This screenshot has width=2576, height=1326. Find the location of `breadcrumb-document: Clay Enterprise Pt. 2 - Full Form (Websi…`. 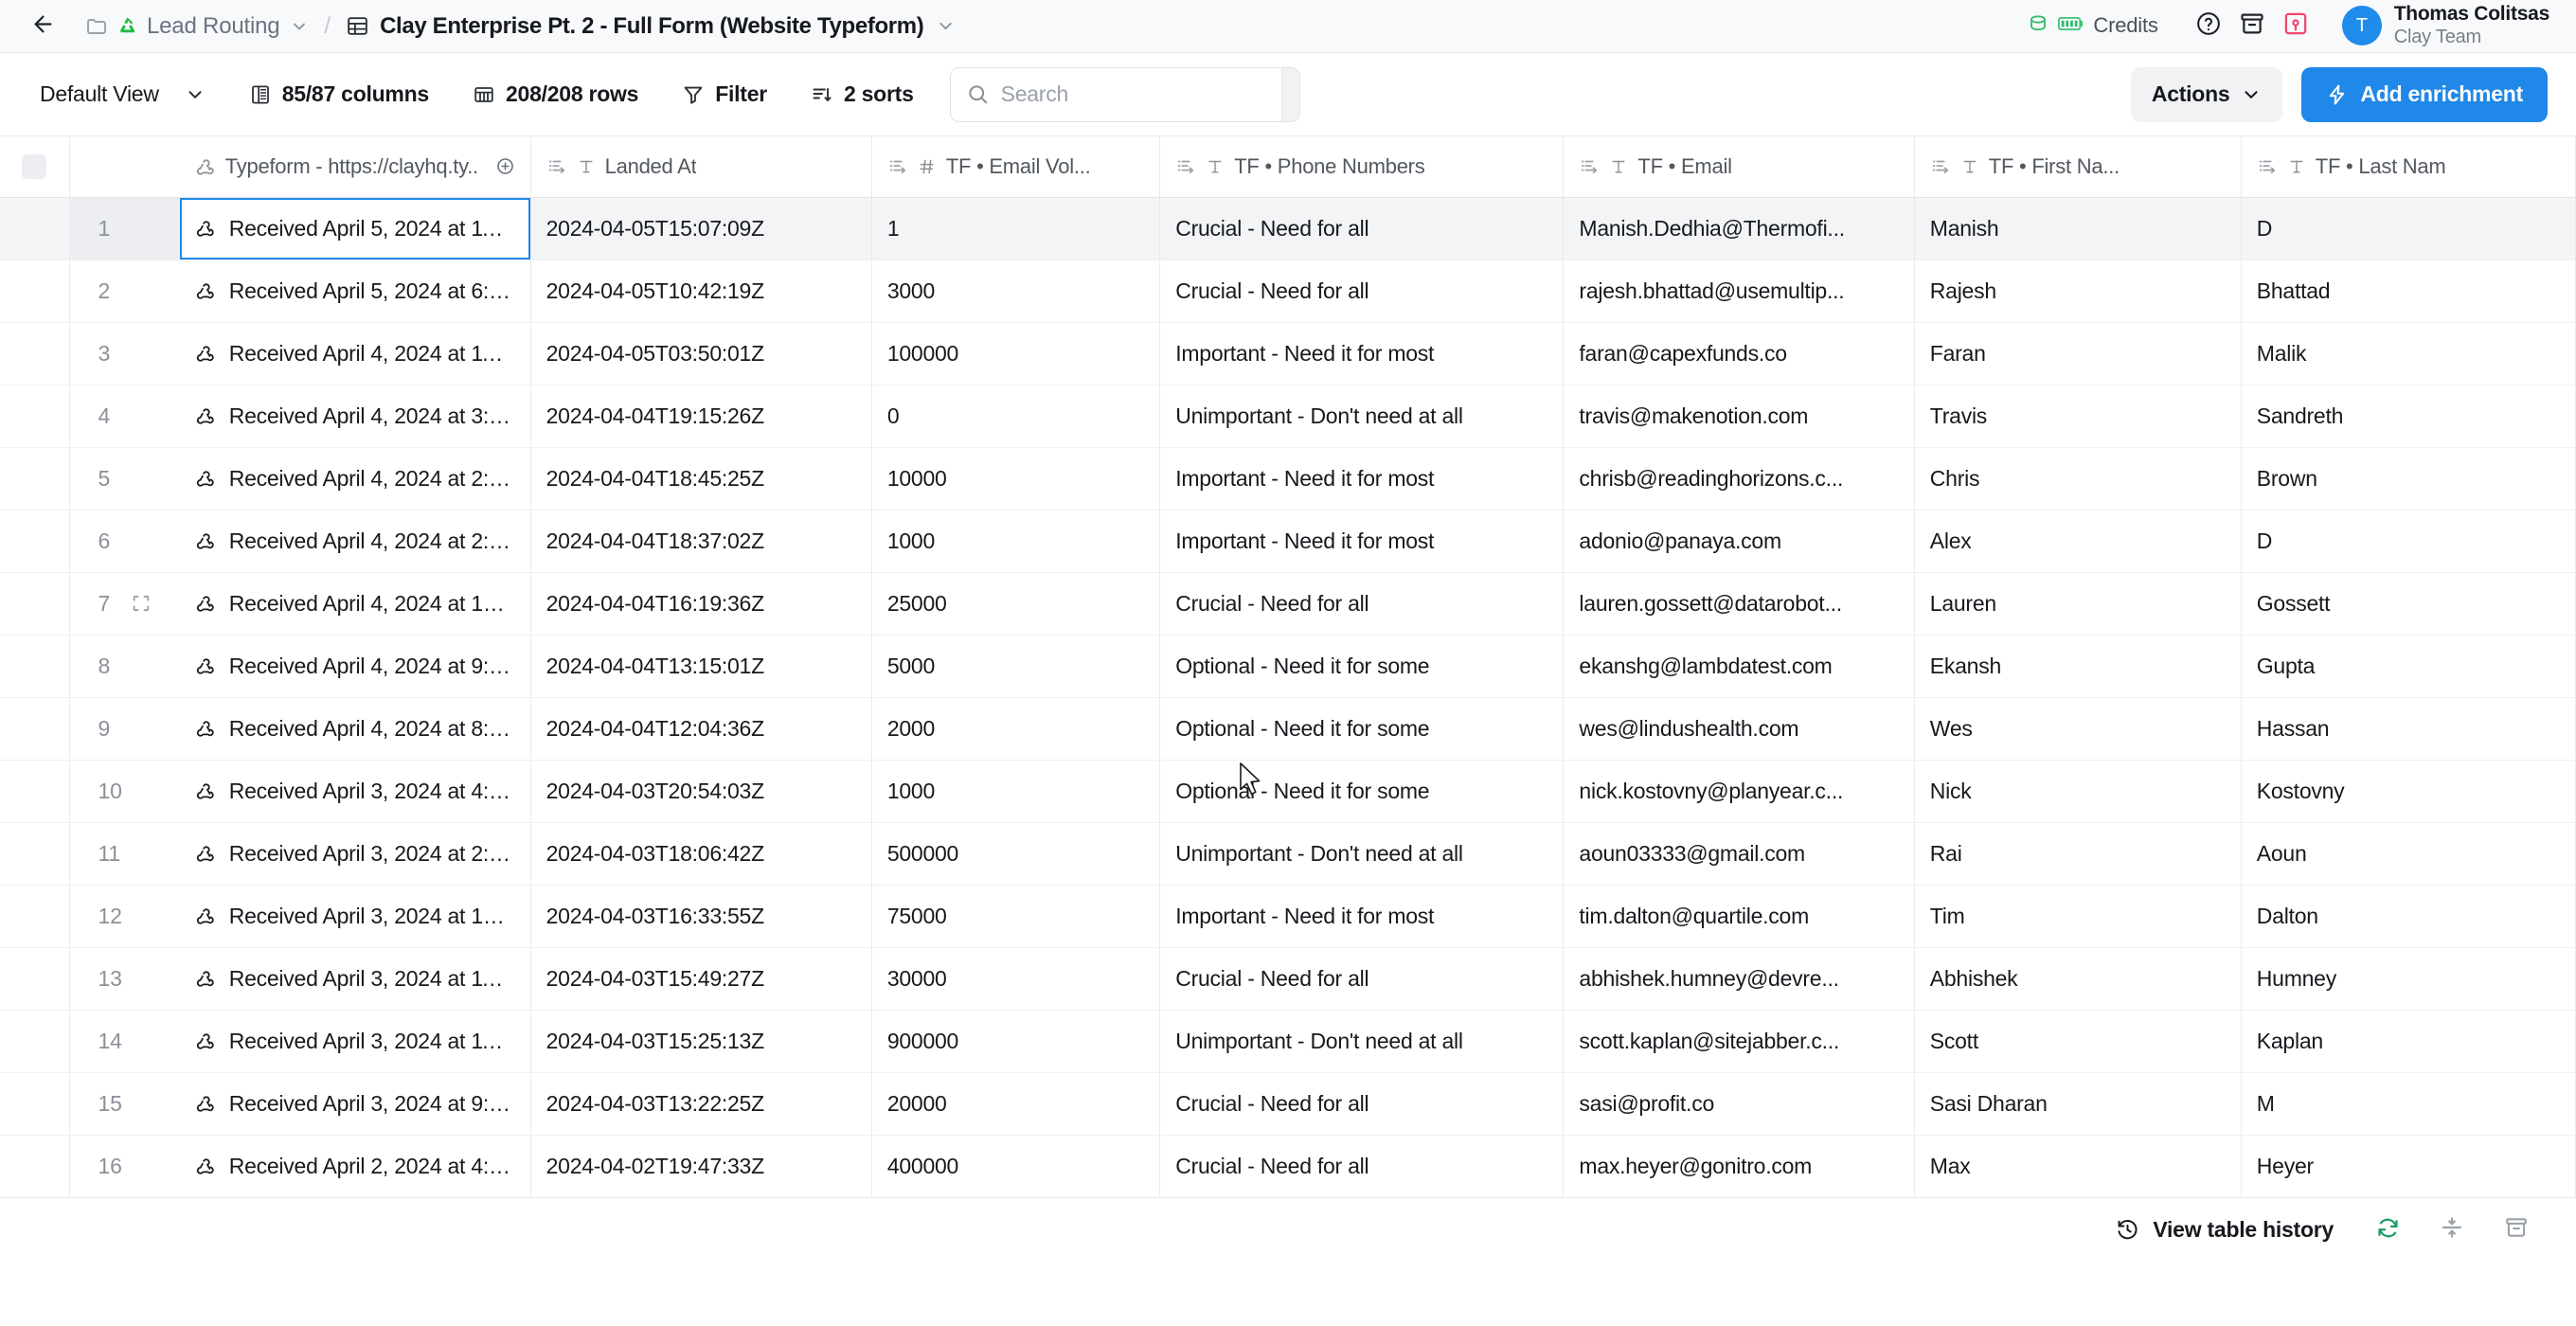

breadcrumb-document: Clay Enterprise Pt. 2 - Full Form (Websi… is located at coordinates (651, 26).